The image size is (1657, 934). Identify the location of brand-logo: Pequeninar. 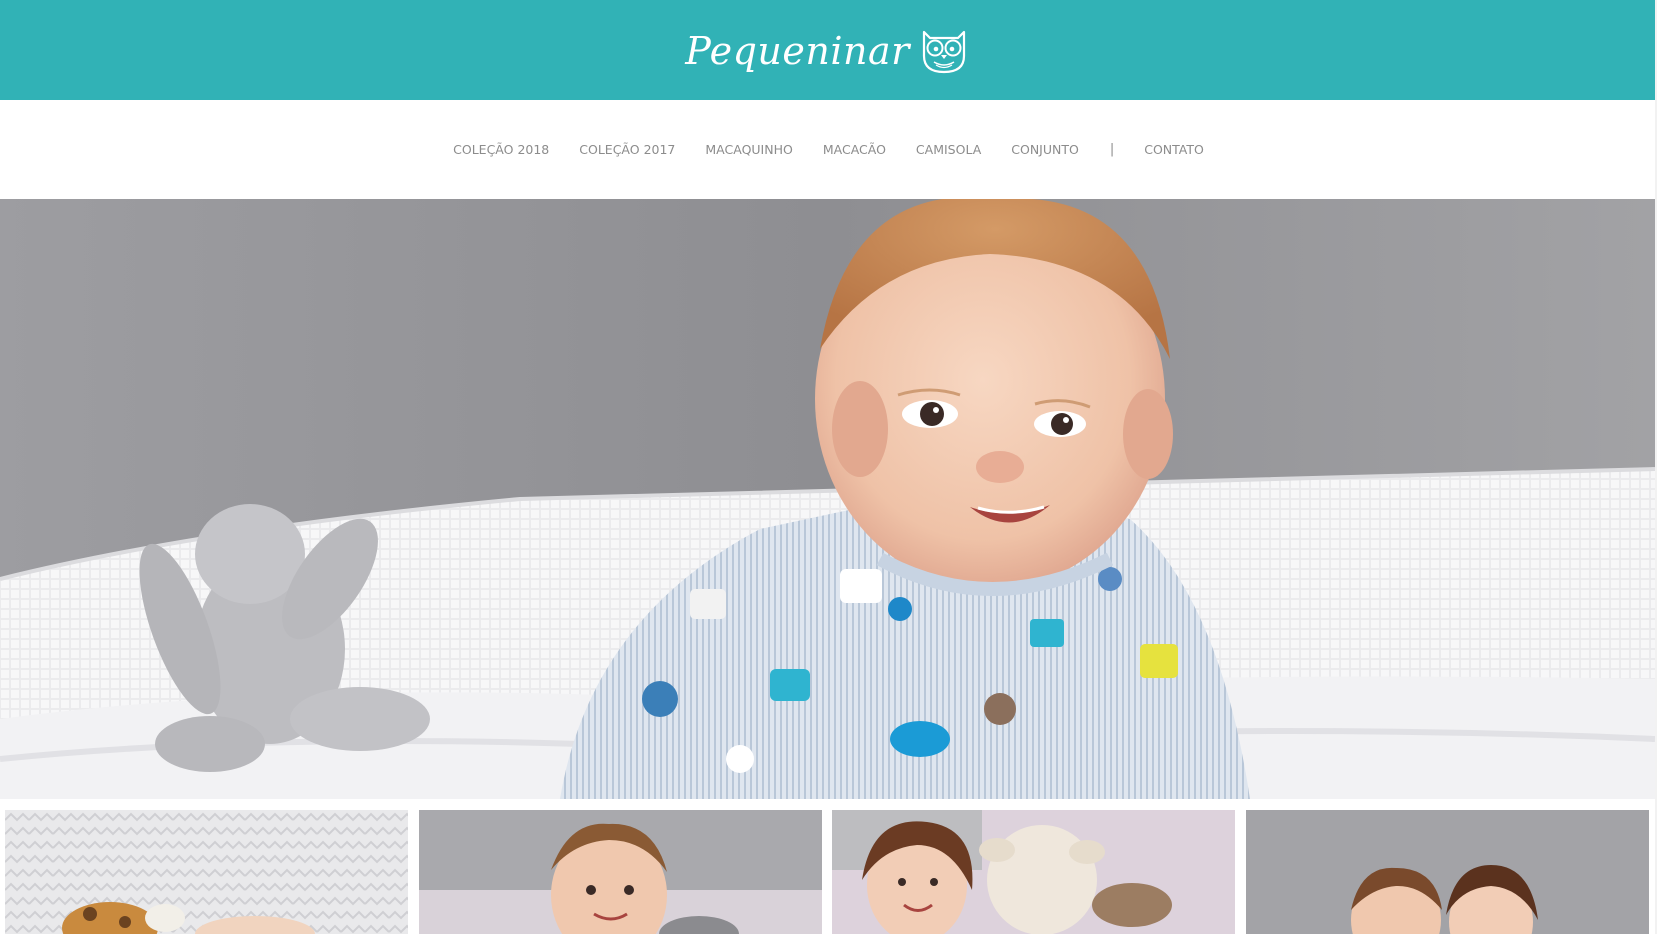
(827, 50).